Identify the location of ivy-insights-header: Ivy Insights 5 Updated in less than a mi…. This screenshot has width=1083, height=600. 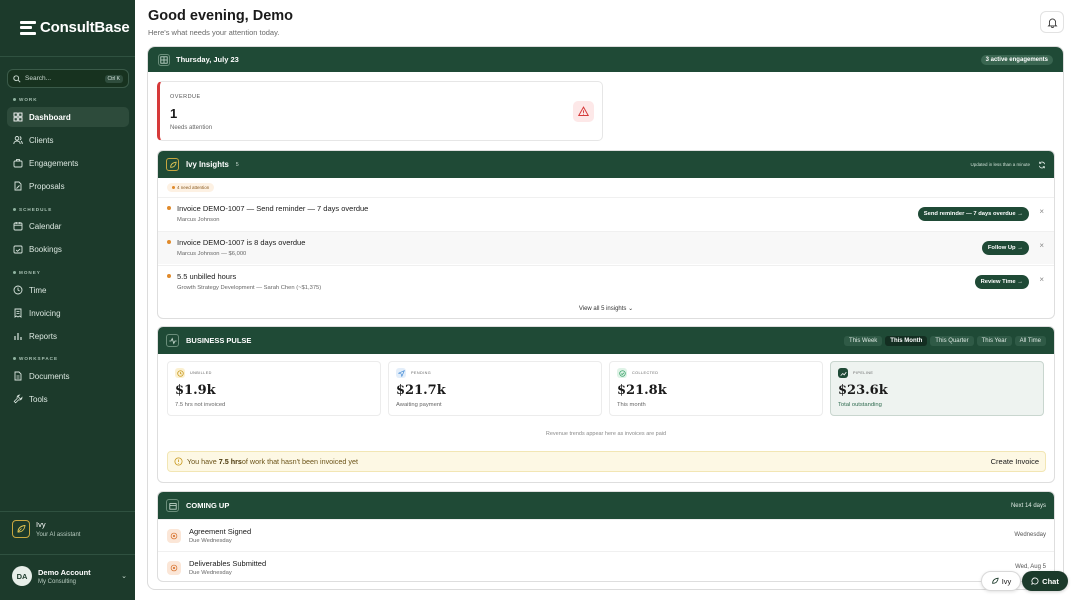
(606, 164).